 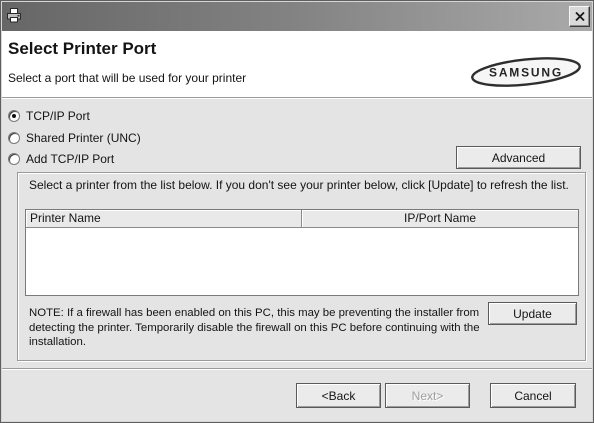 I want to click on logo-text: SAMSUNG, so click(x=526, y=73).